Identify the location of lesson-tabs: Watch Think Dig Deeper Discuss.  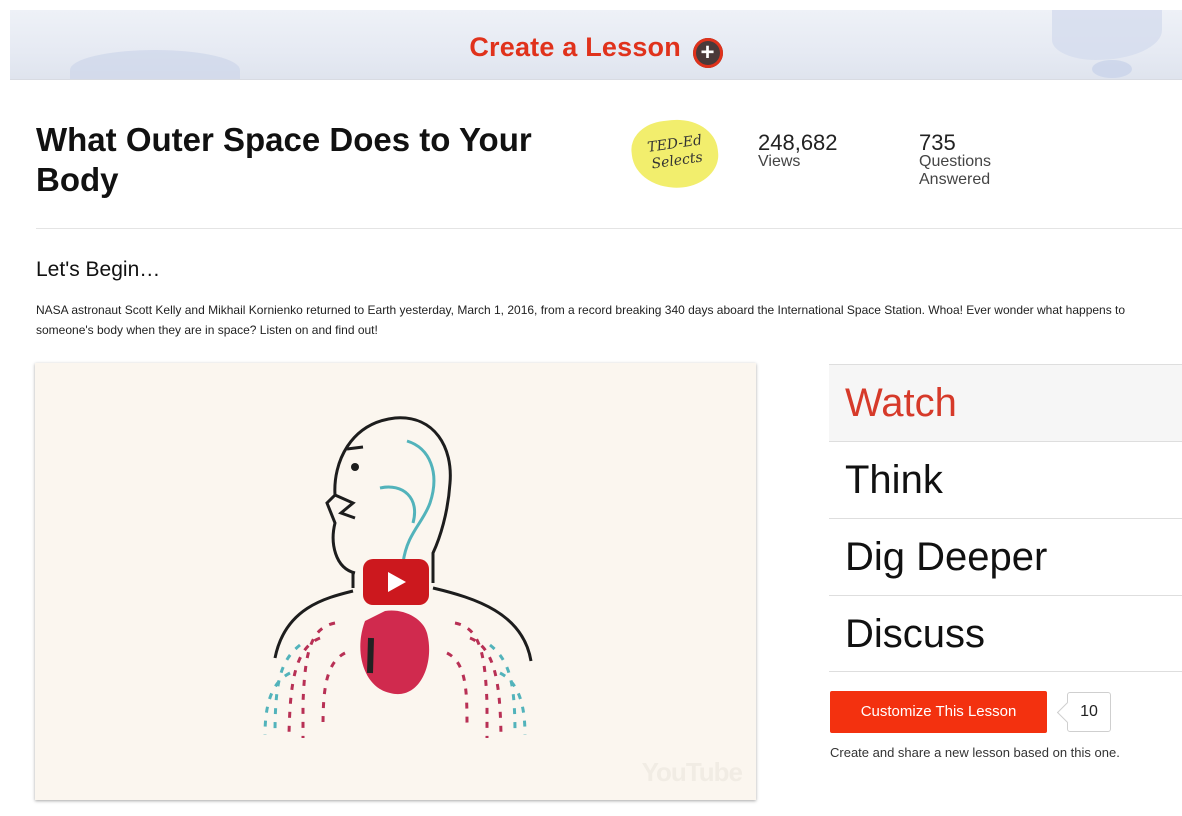
(1005, 518).